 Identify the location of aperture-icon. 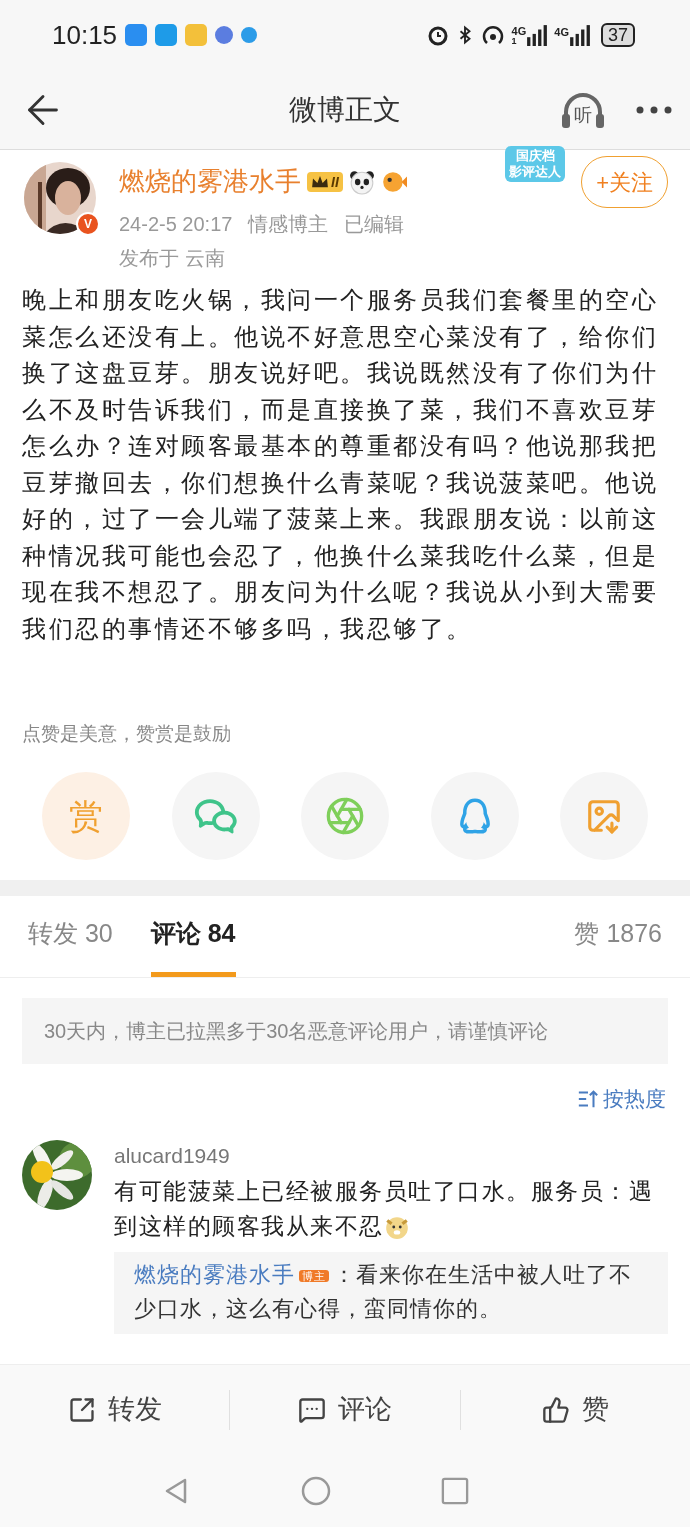
(345, 816).